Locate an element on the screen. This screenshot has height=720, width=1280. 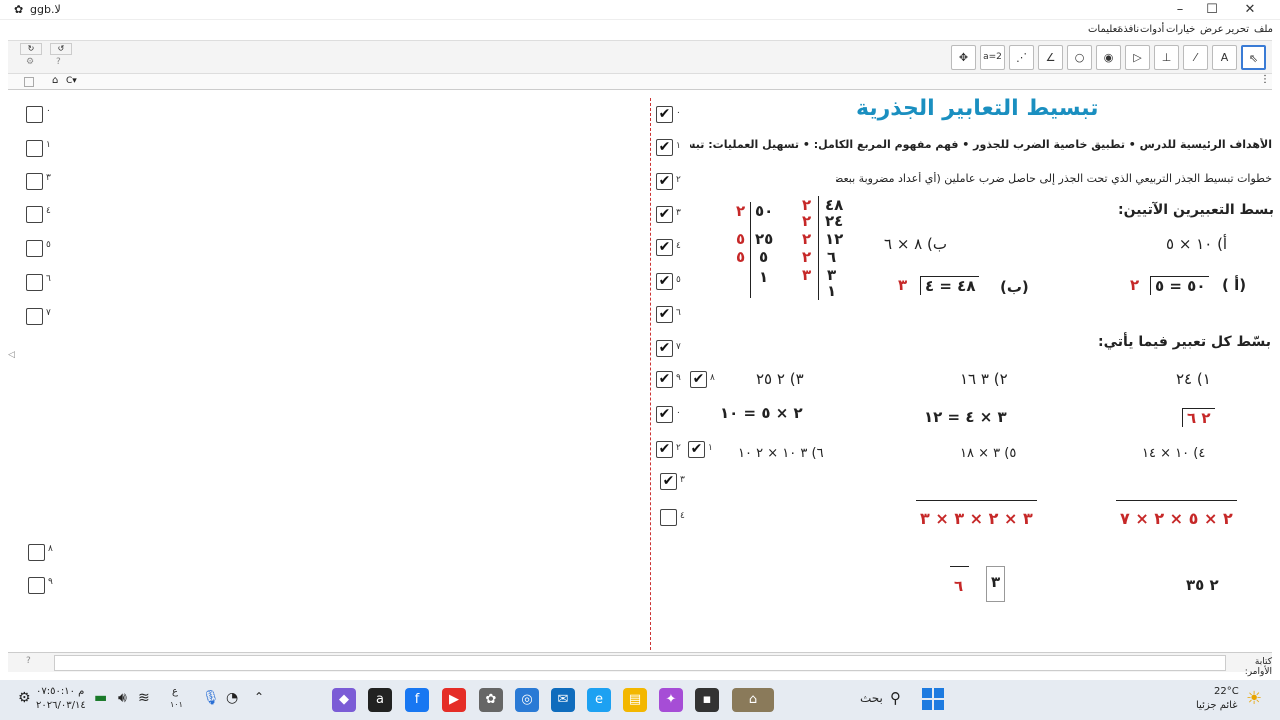
search-icon: ⚲ is located at coordinates (895, 698).